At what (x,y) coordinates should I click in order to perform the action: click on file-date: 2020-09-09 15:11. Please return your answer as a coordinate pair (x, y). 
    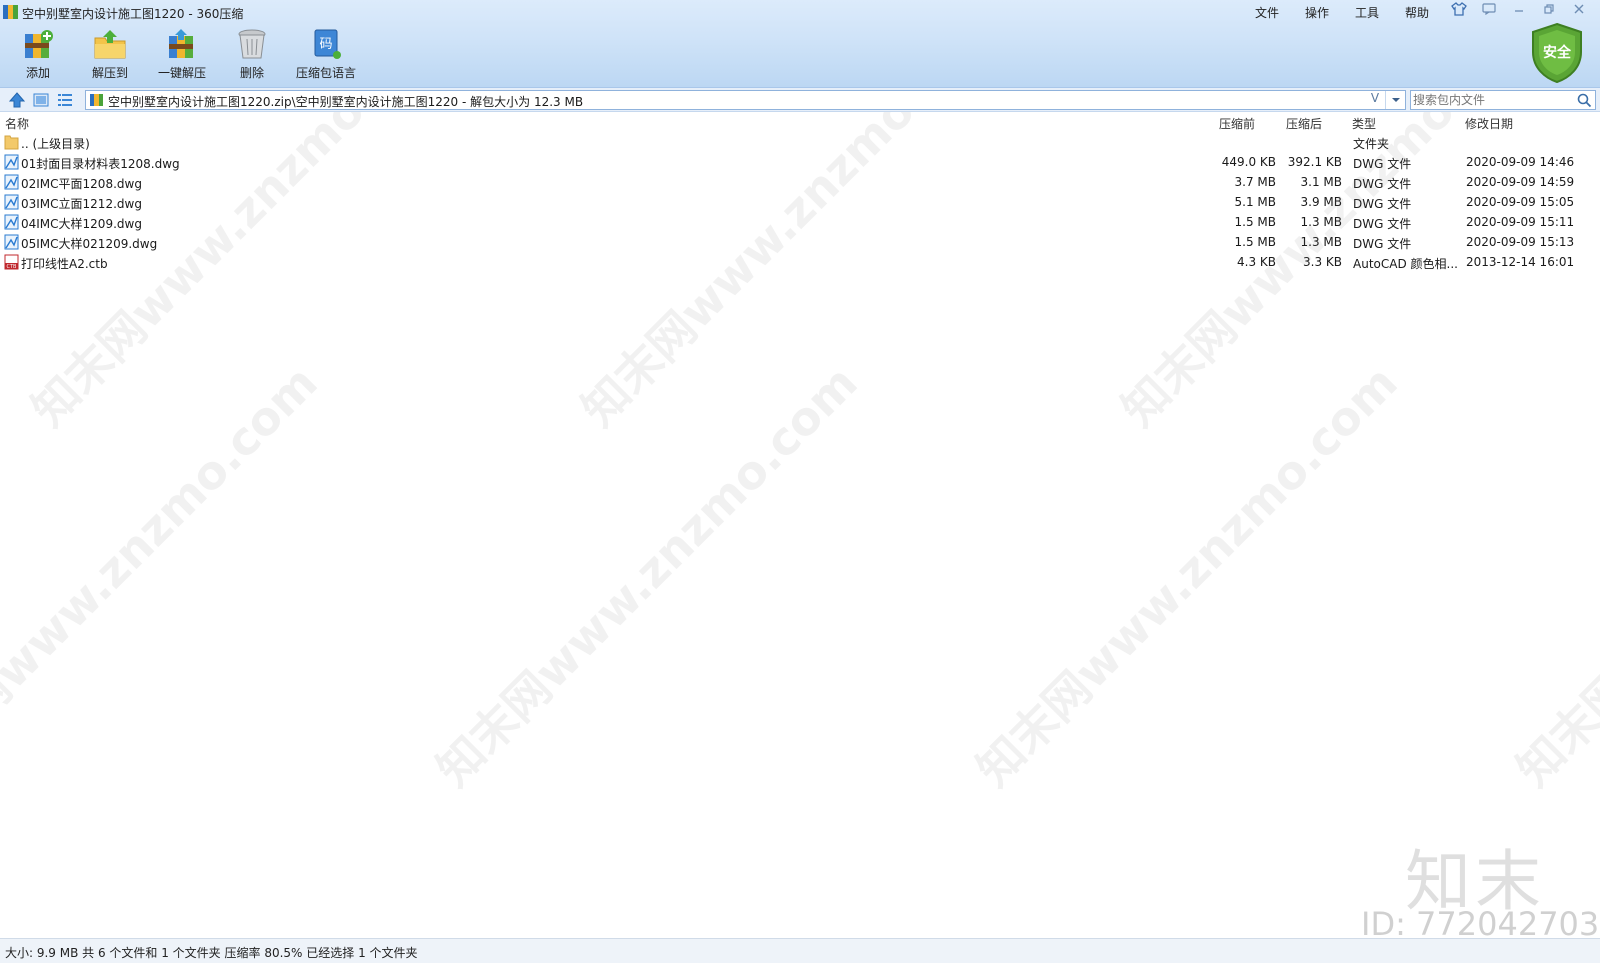
    Looking at the image, I should click on (1520, 222).